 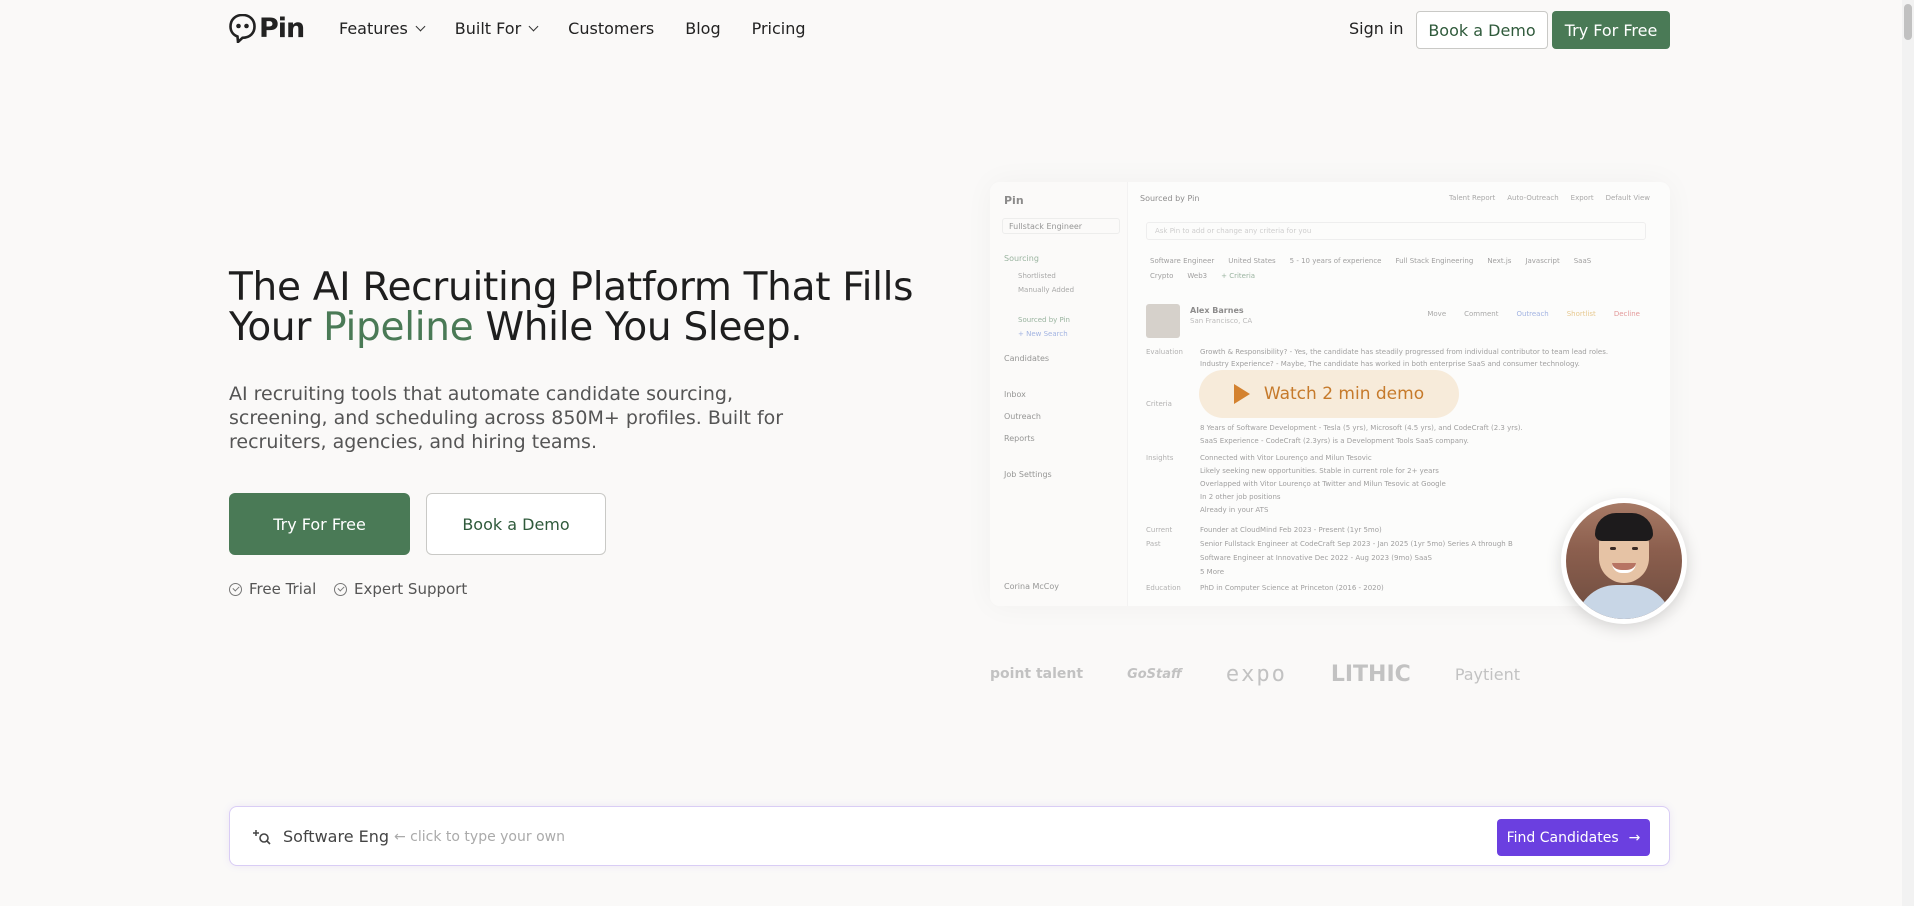 What do you see at coordinates (1162, 276) in the screenshot?
I see `mock-chip: Crypto` at bounding box center [1162, 276].